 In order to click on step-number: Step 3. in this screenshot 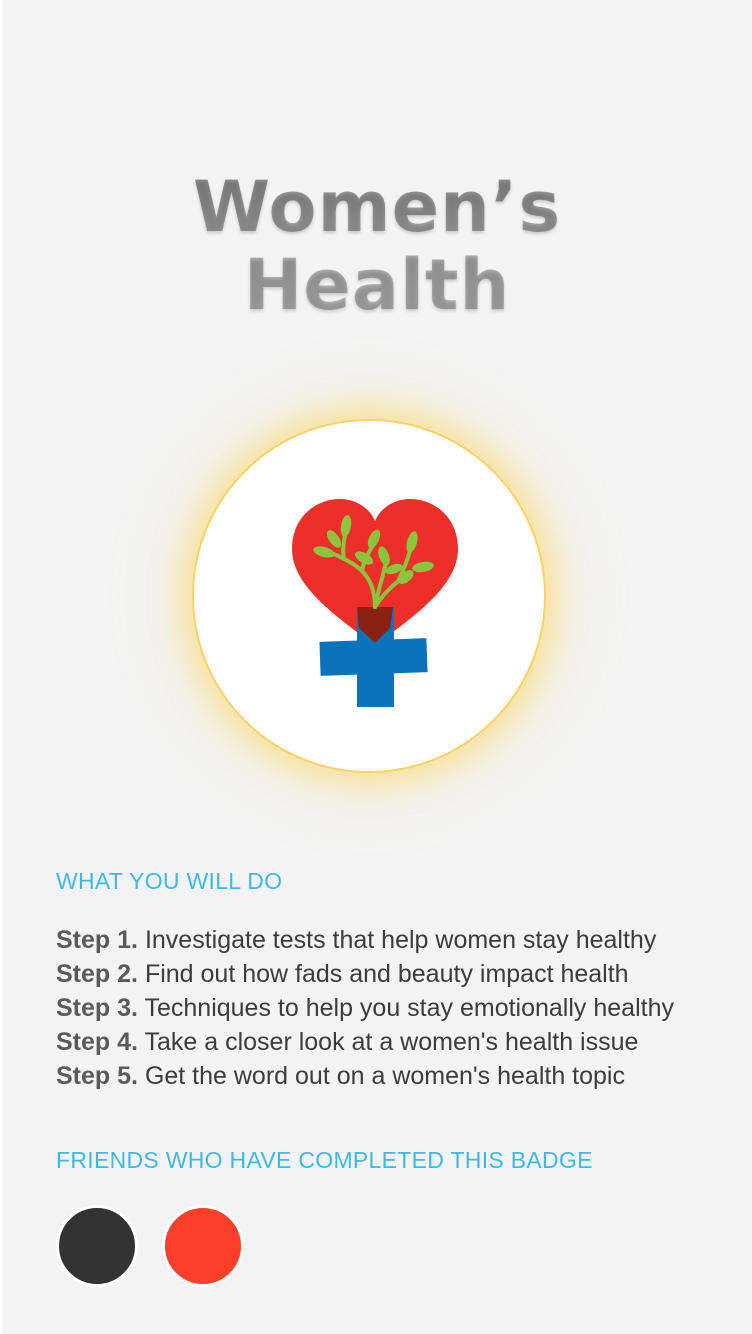, I will do `click(97, 1008)`.